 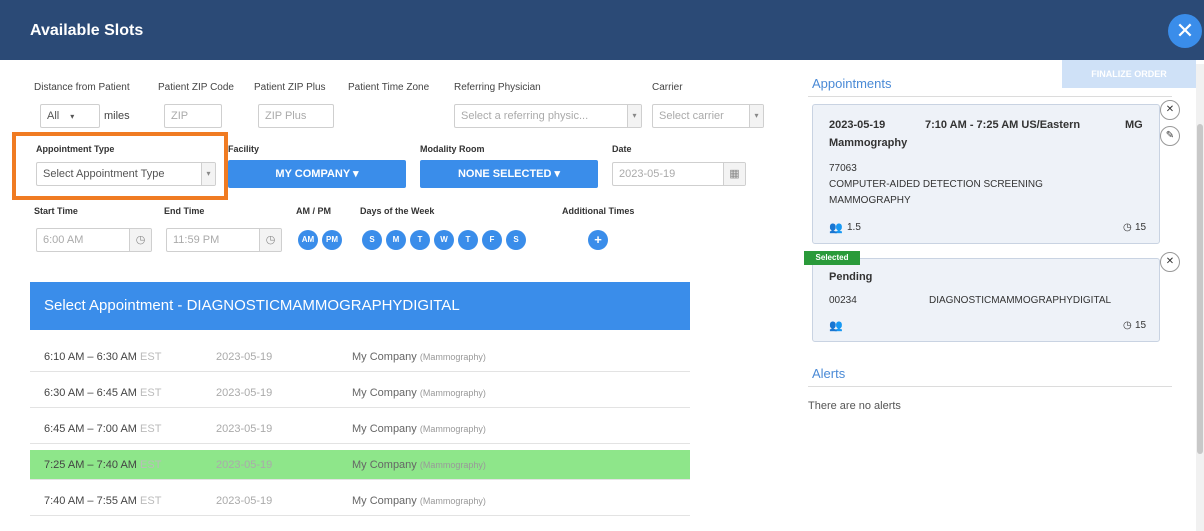 What do you see at coordinates (1170, 136) in the screenshot?
I see `edit-icon: ✎` at bounding box center [1170, 136].